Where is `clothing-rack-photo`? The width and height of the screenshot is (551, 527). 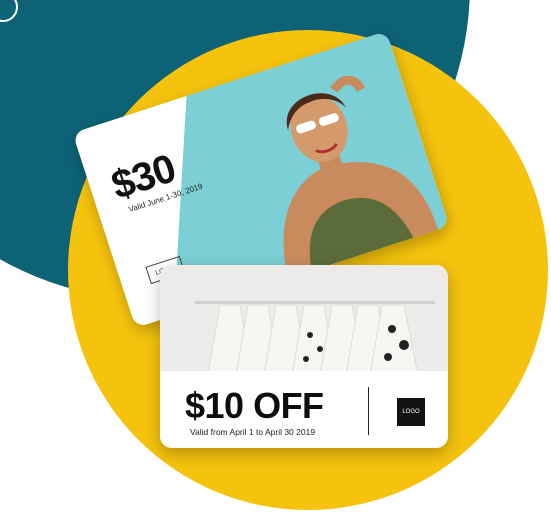 clothing-rack-photo is located at coordinates (304, 320).